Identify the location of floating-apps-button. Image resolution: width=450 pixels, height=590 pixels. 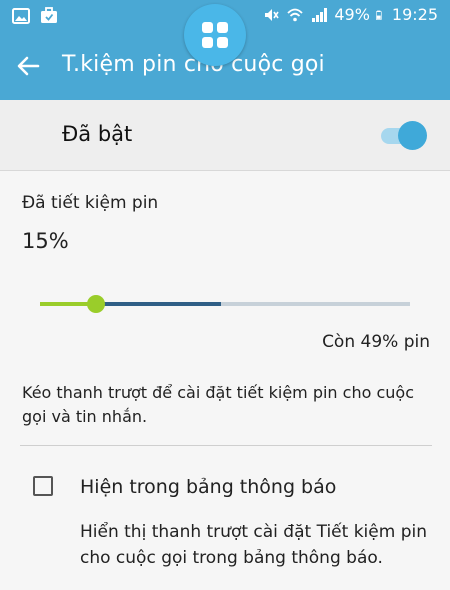
(215, 35).